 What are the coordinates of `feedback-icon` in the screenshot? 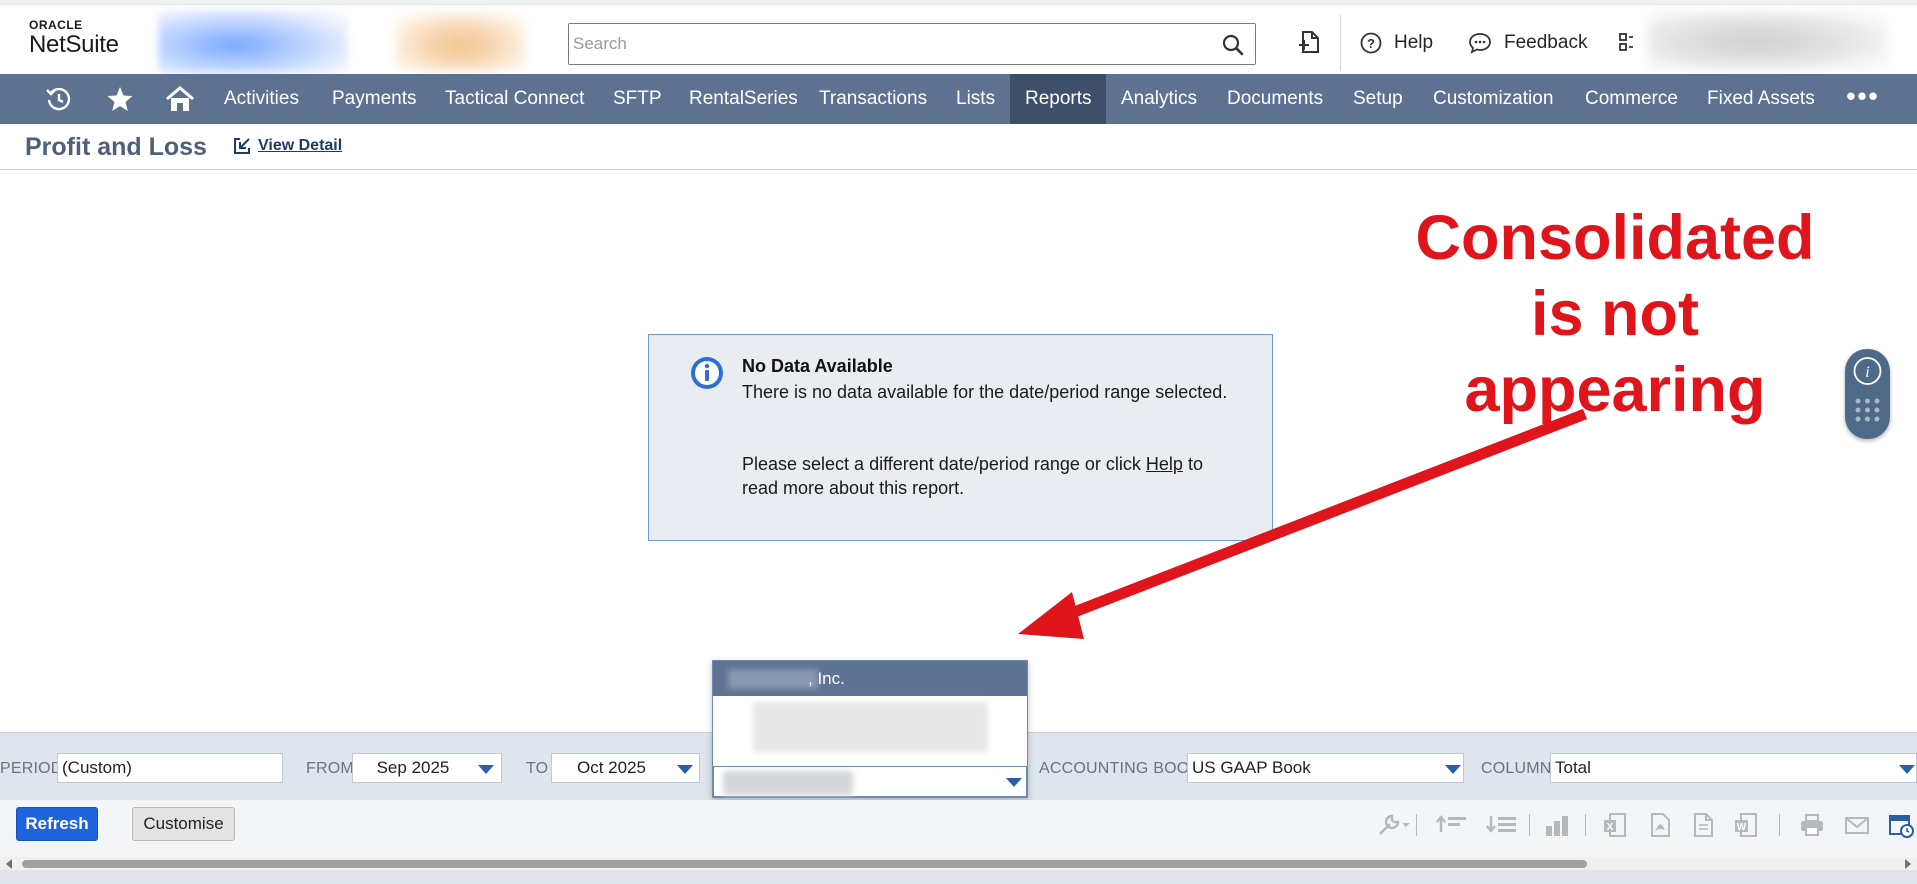 It's located at (1480, 43).